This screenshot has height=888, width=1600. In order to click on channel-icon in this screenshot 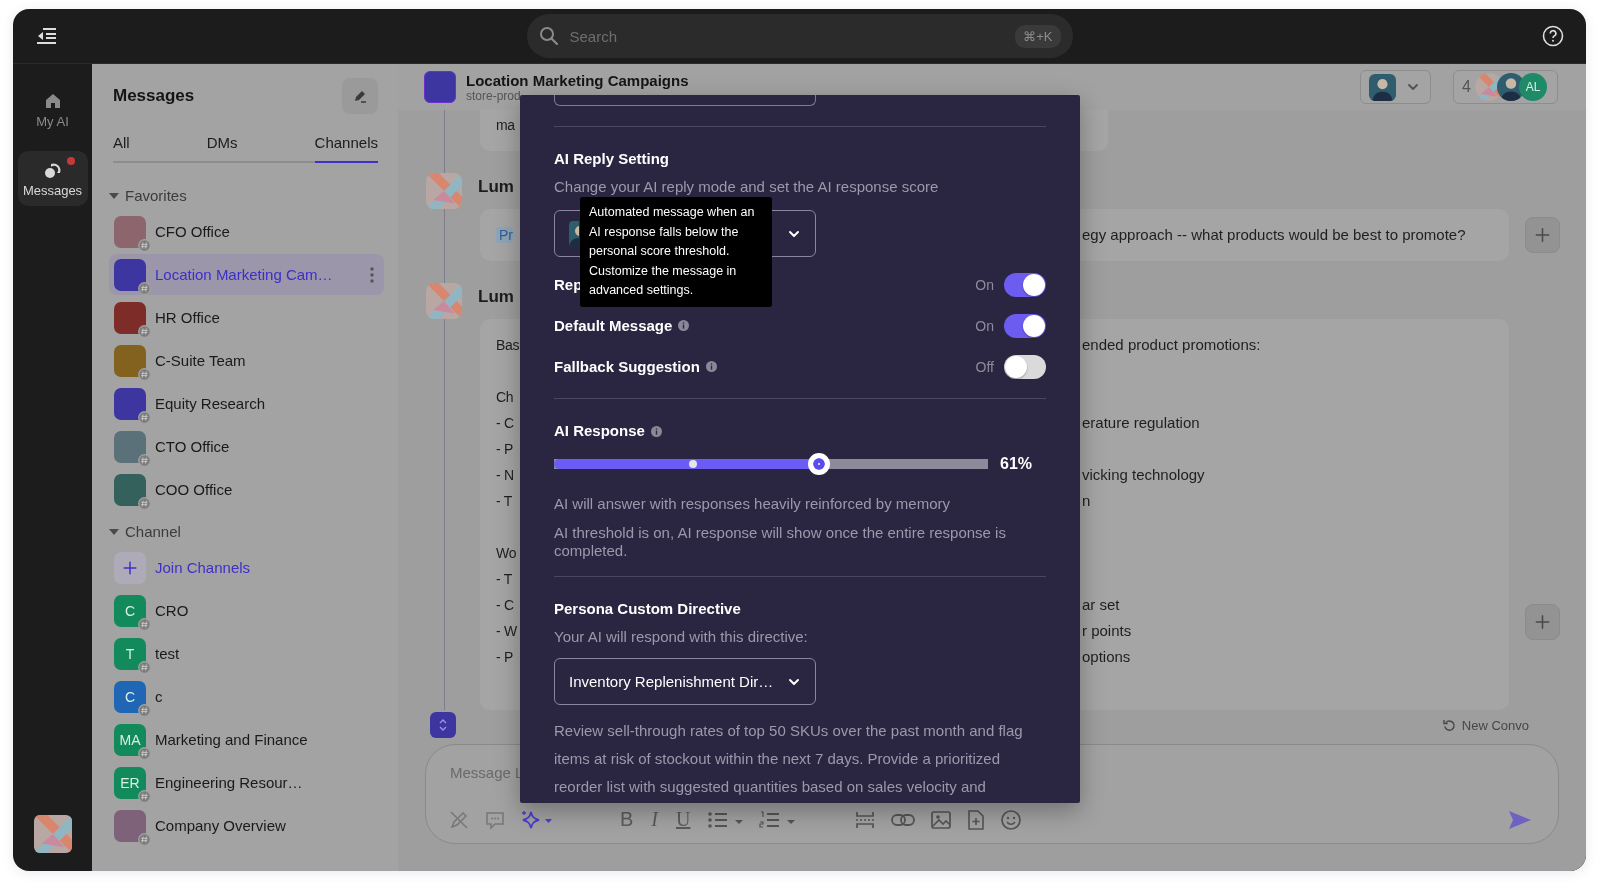, I will do `click(440, 87)`.